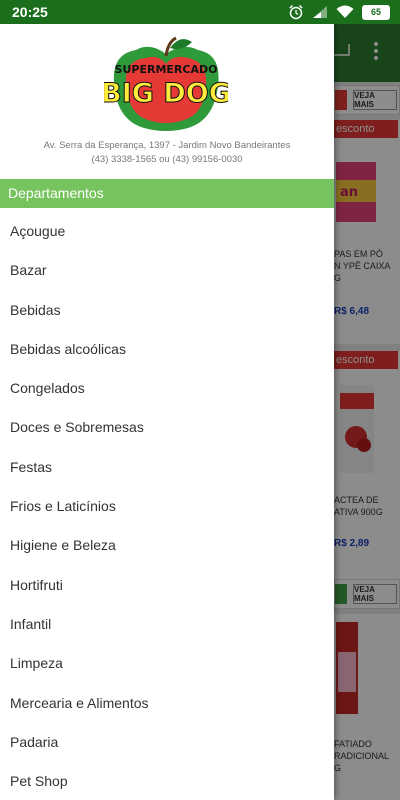 This screenshot has width=400, height=800. Describe the element at coordinates (167, 270) in the screenshot. I see `department-item-bazar: Bazar` at that location.